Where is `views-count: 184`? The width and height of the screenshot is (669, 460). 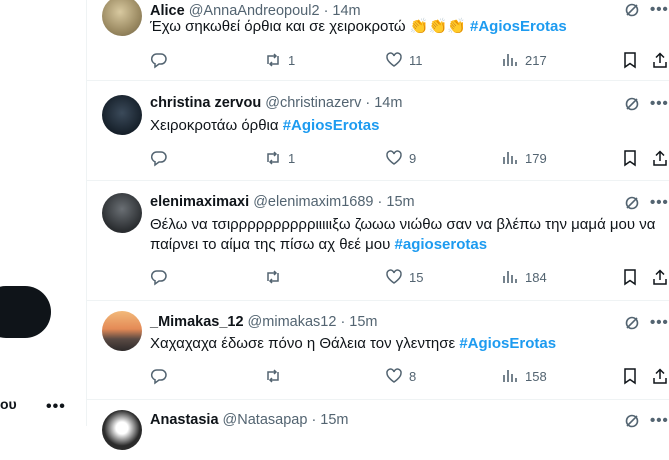 views-count: 184 is located at coordinates (536, 277).